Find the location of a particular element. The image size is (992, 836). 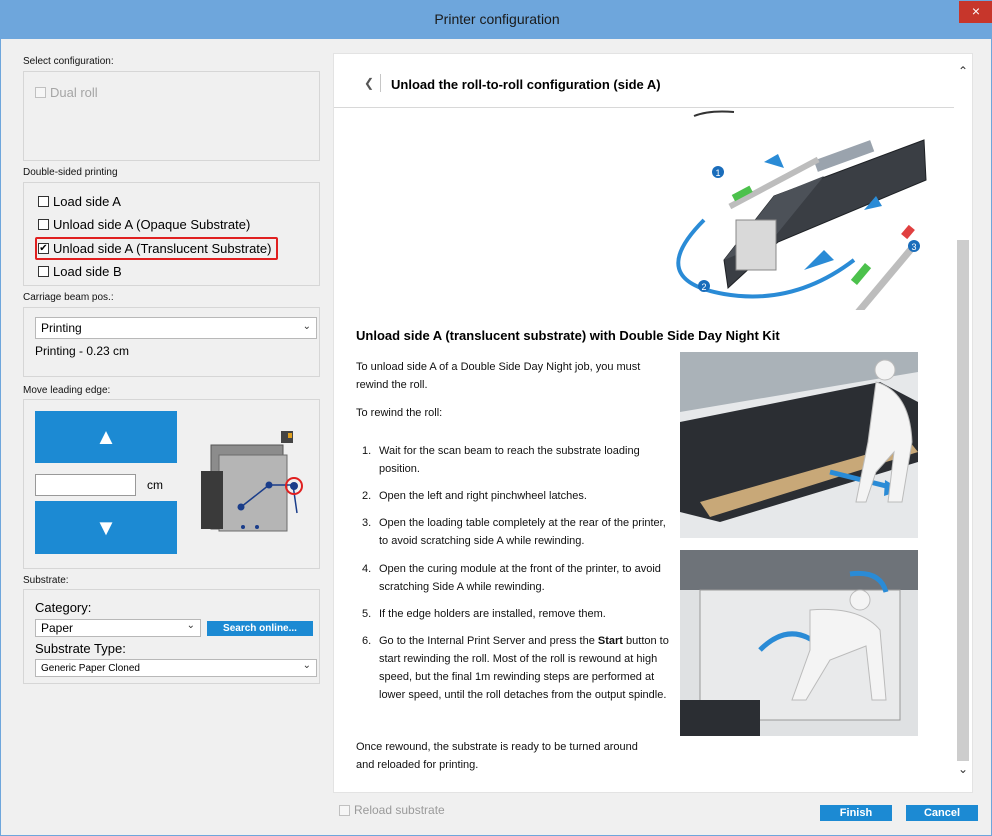

move-leading-edge-label: Move leading edge: is located at coordinates (67, 390).